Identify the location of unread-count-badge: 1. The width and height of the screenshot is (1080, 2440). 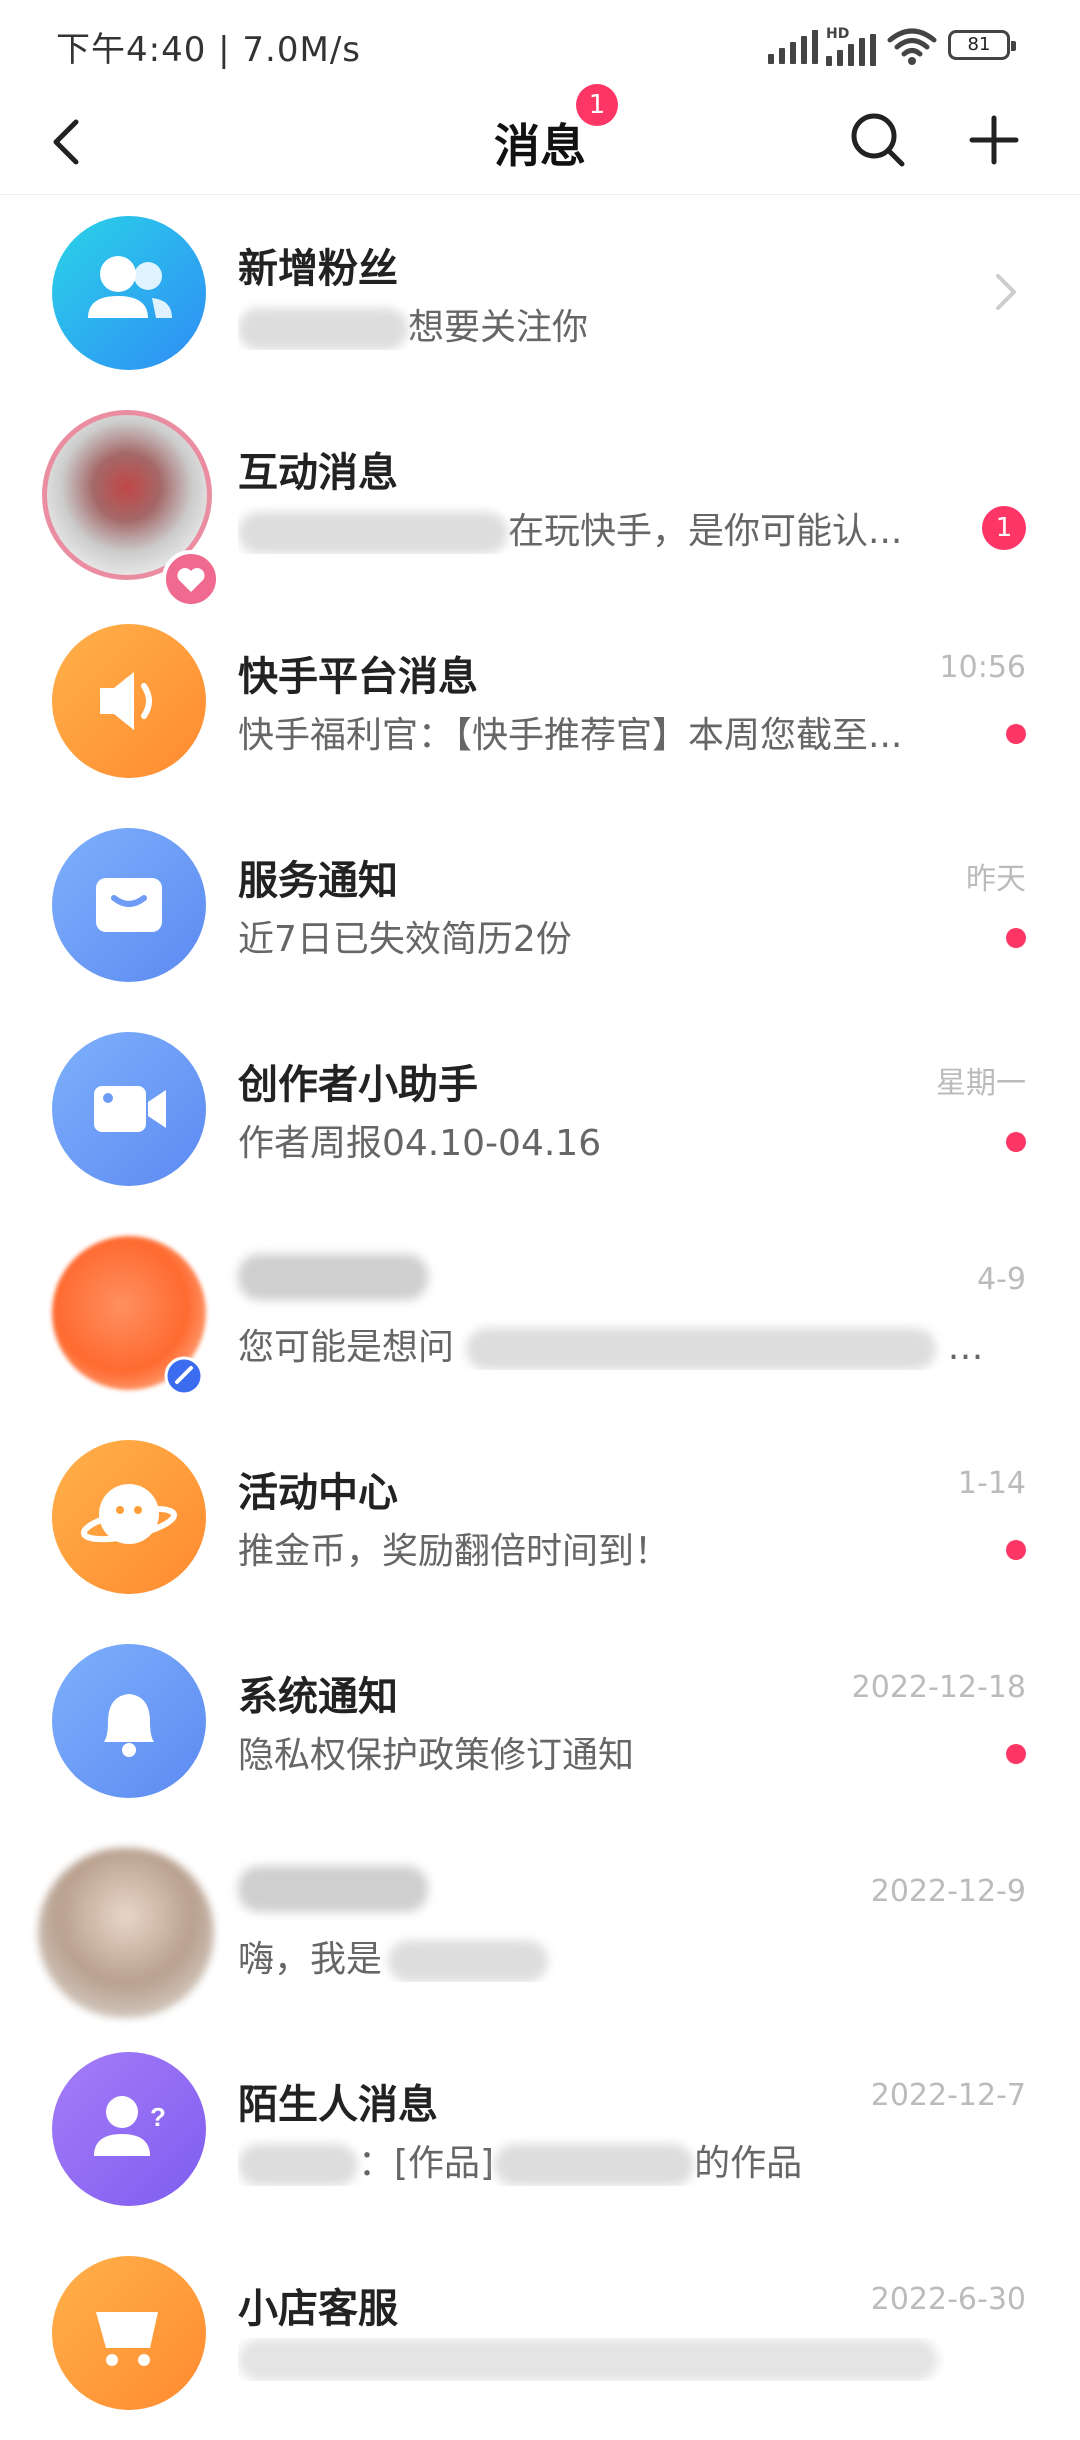
(1004, 528).